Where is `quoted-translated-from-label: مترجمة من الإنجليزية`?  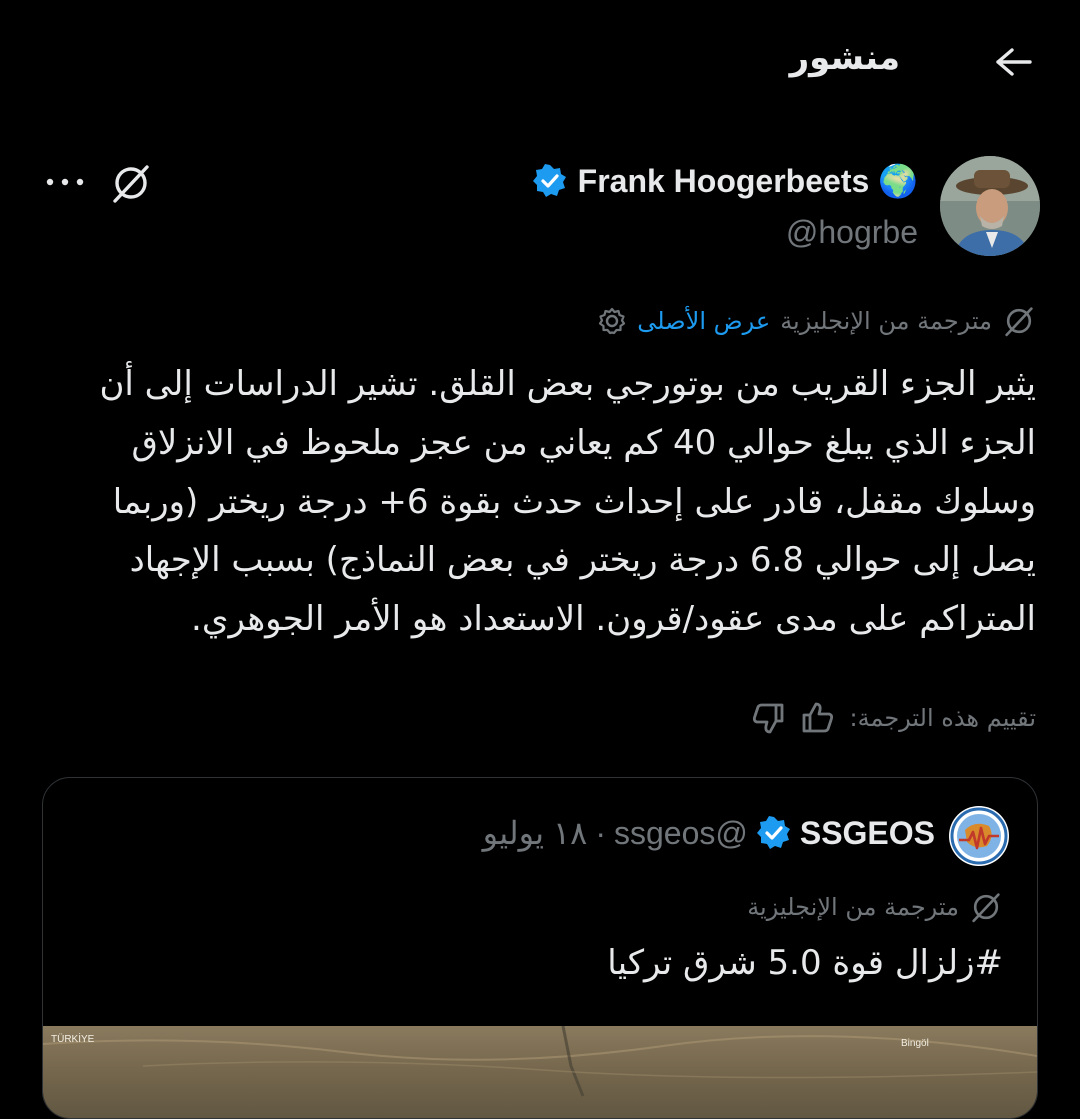 quoted-translated-from-label: مترجمة من الإنجليزية is located at coordinates (853, 907).